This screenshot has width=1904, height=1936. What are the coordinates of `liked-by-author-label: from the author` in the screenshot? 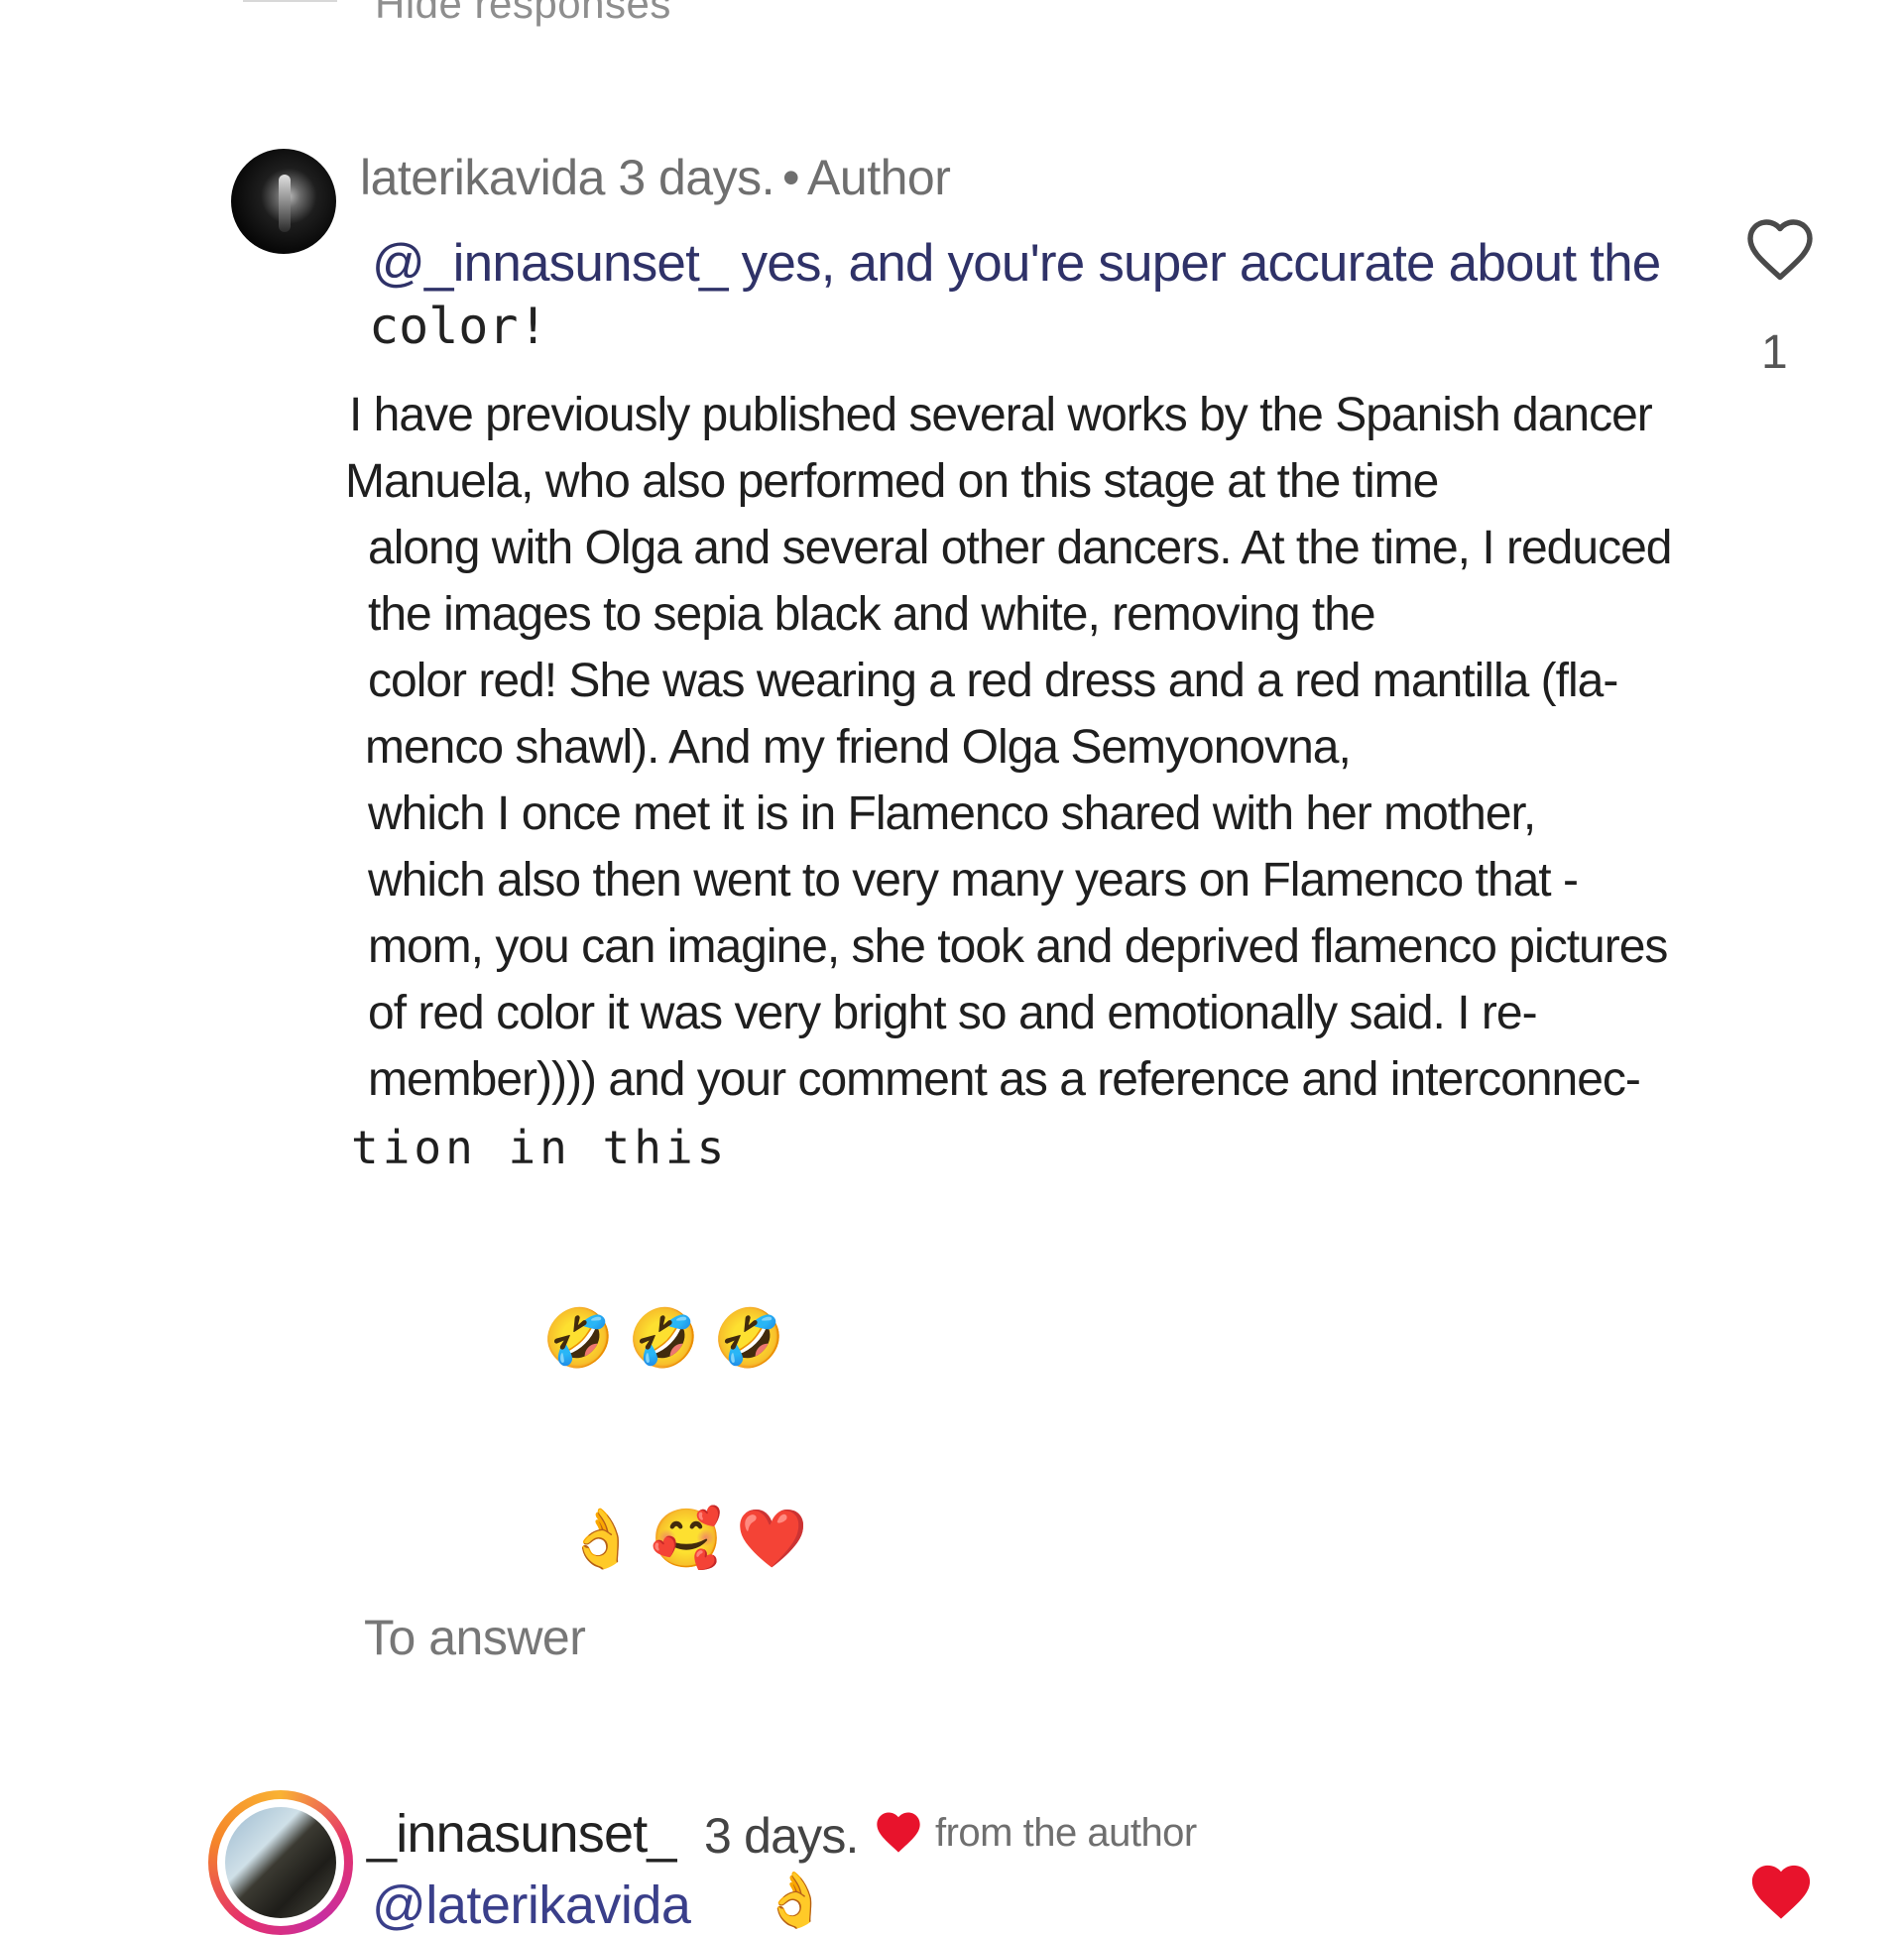 It's located at (1066, 1833).